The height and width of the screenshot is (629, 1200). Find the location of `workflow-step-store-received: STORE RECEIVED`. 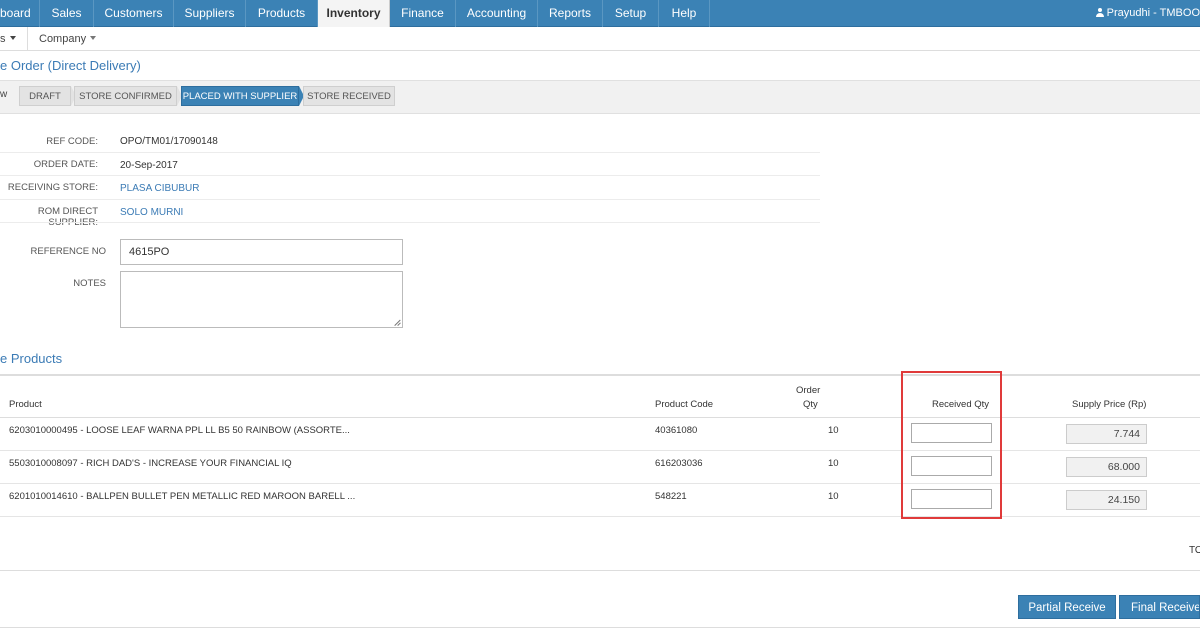

workflow-step-store-received: STORE RECEIVED is located at coordinates (349, 96).